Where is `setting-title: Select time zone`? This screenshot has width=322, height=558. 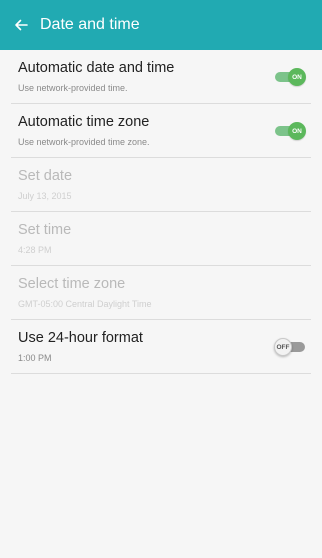
setting-title: Select time zone is located at coordinates (72, 284).